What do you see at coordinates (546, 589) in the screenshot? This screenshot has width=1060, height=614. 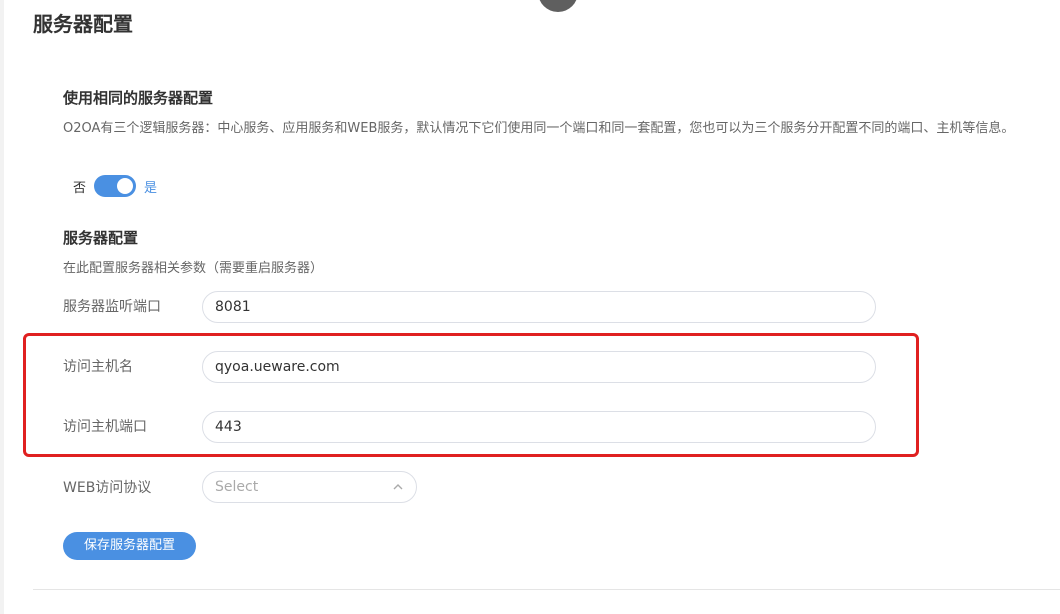 I see `divider` at bounding box center [546, 589].